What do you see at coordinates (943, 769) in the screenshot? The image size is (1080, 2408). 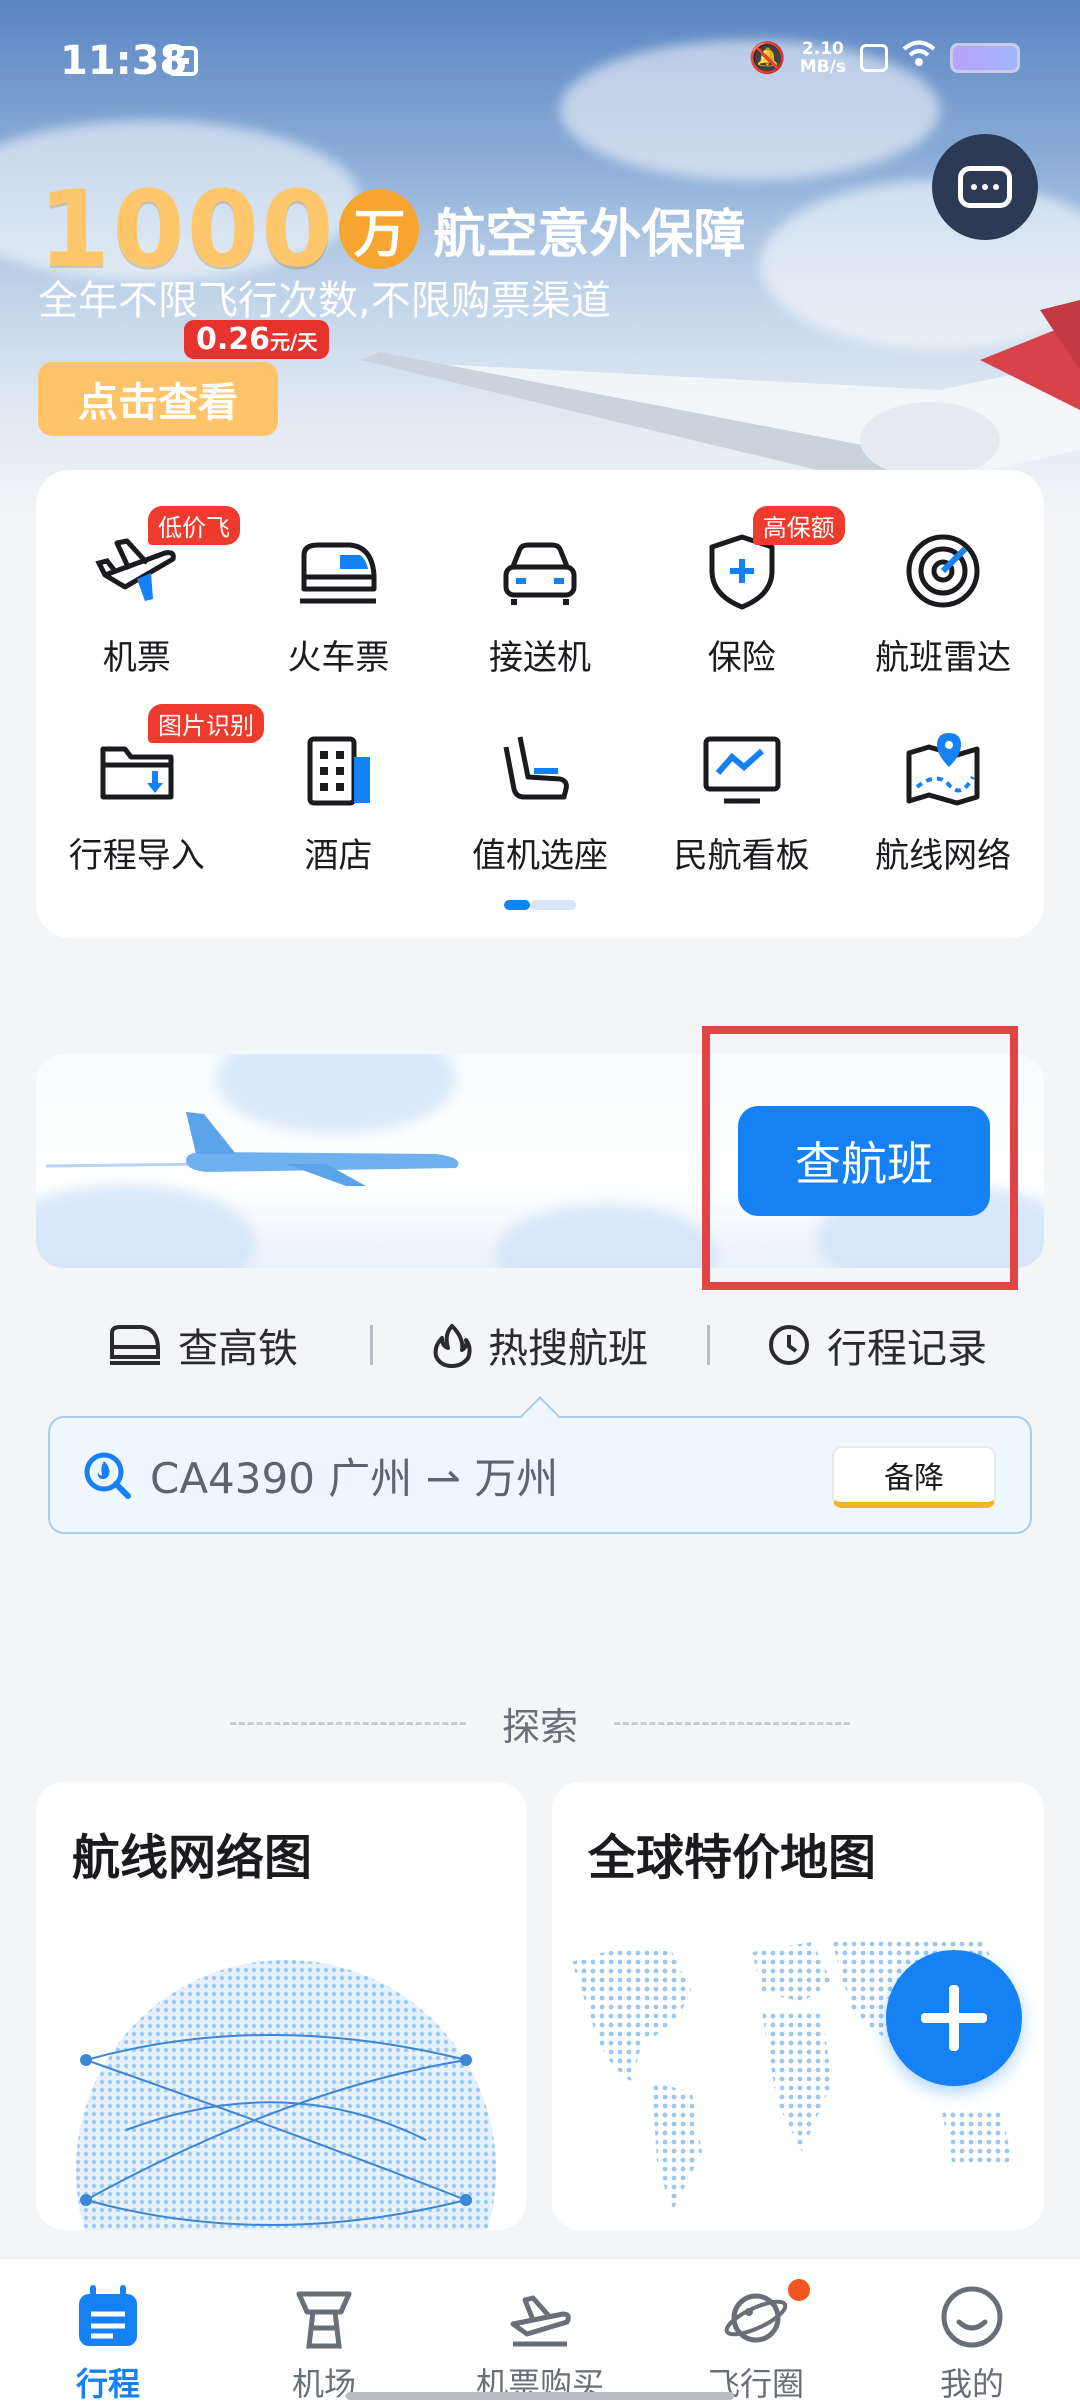 I see `map-pin-icon` at bounding box center [943, 769].